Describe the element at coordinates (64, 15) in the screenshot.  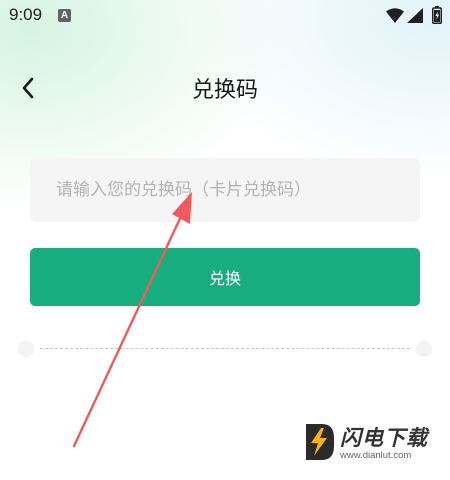
I see `notification-a-icon: A` at that location.